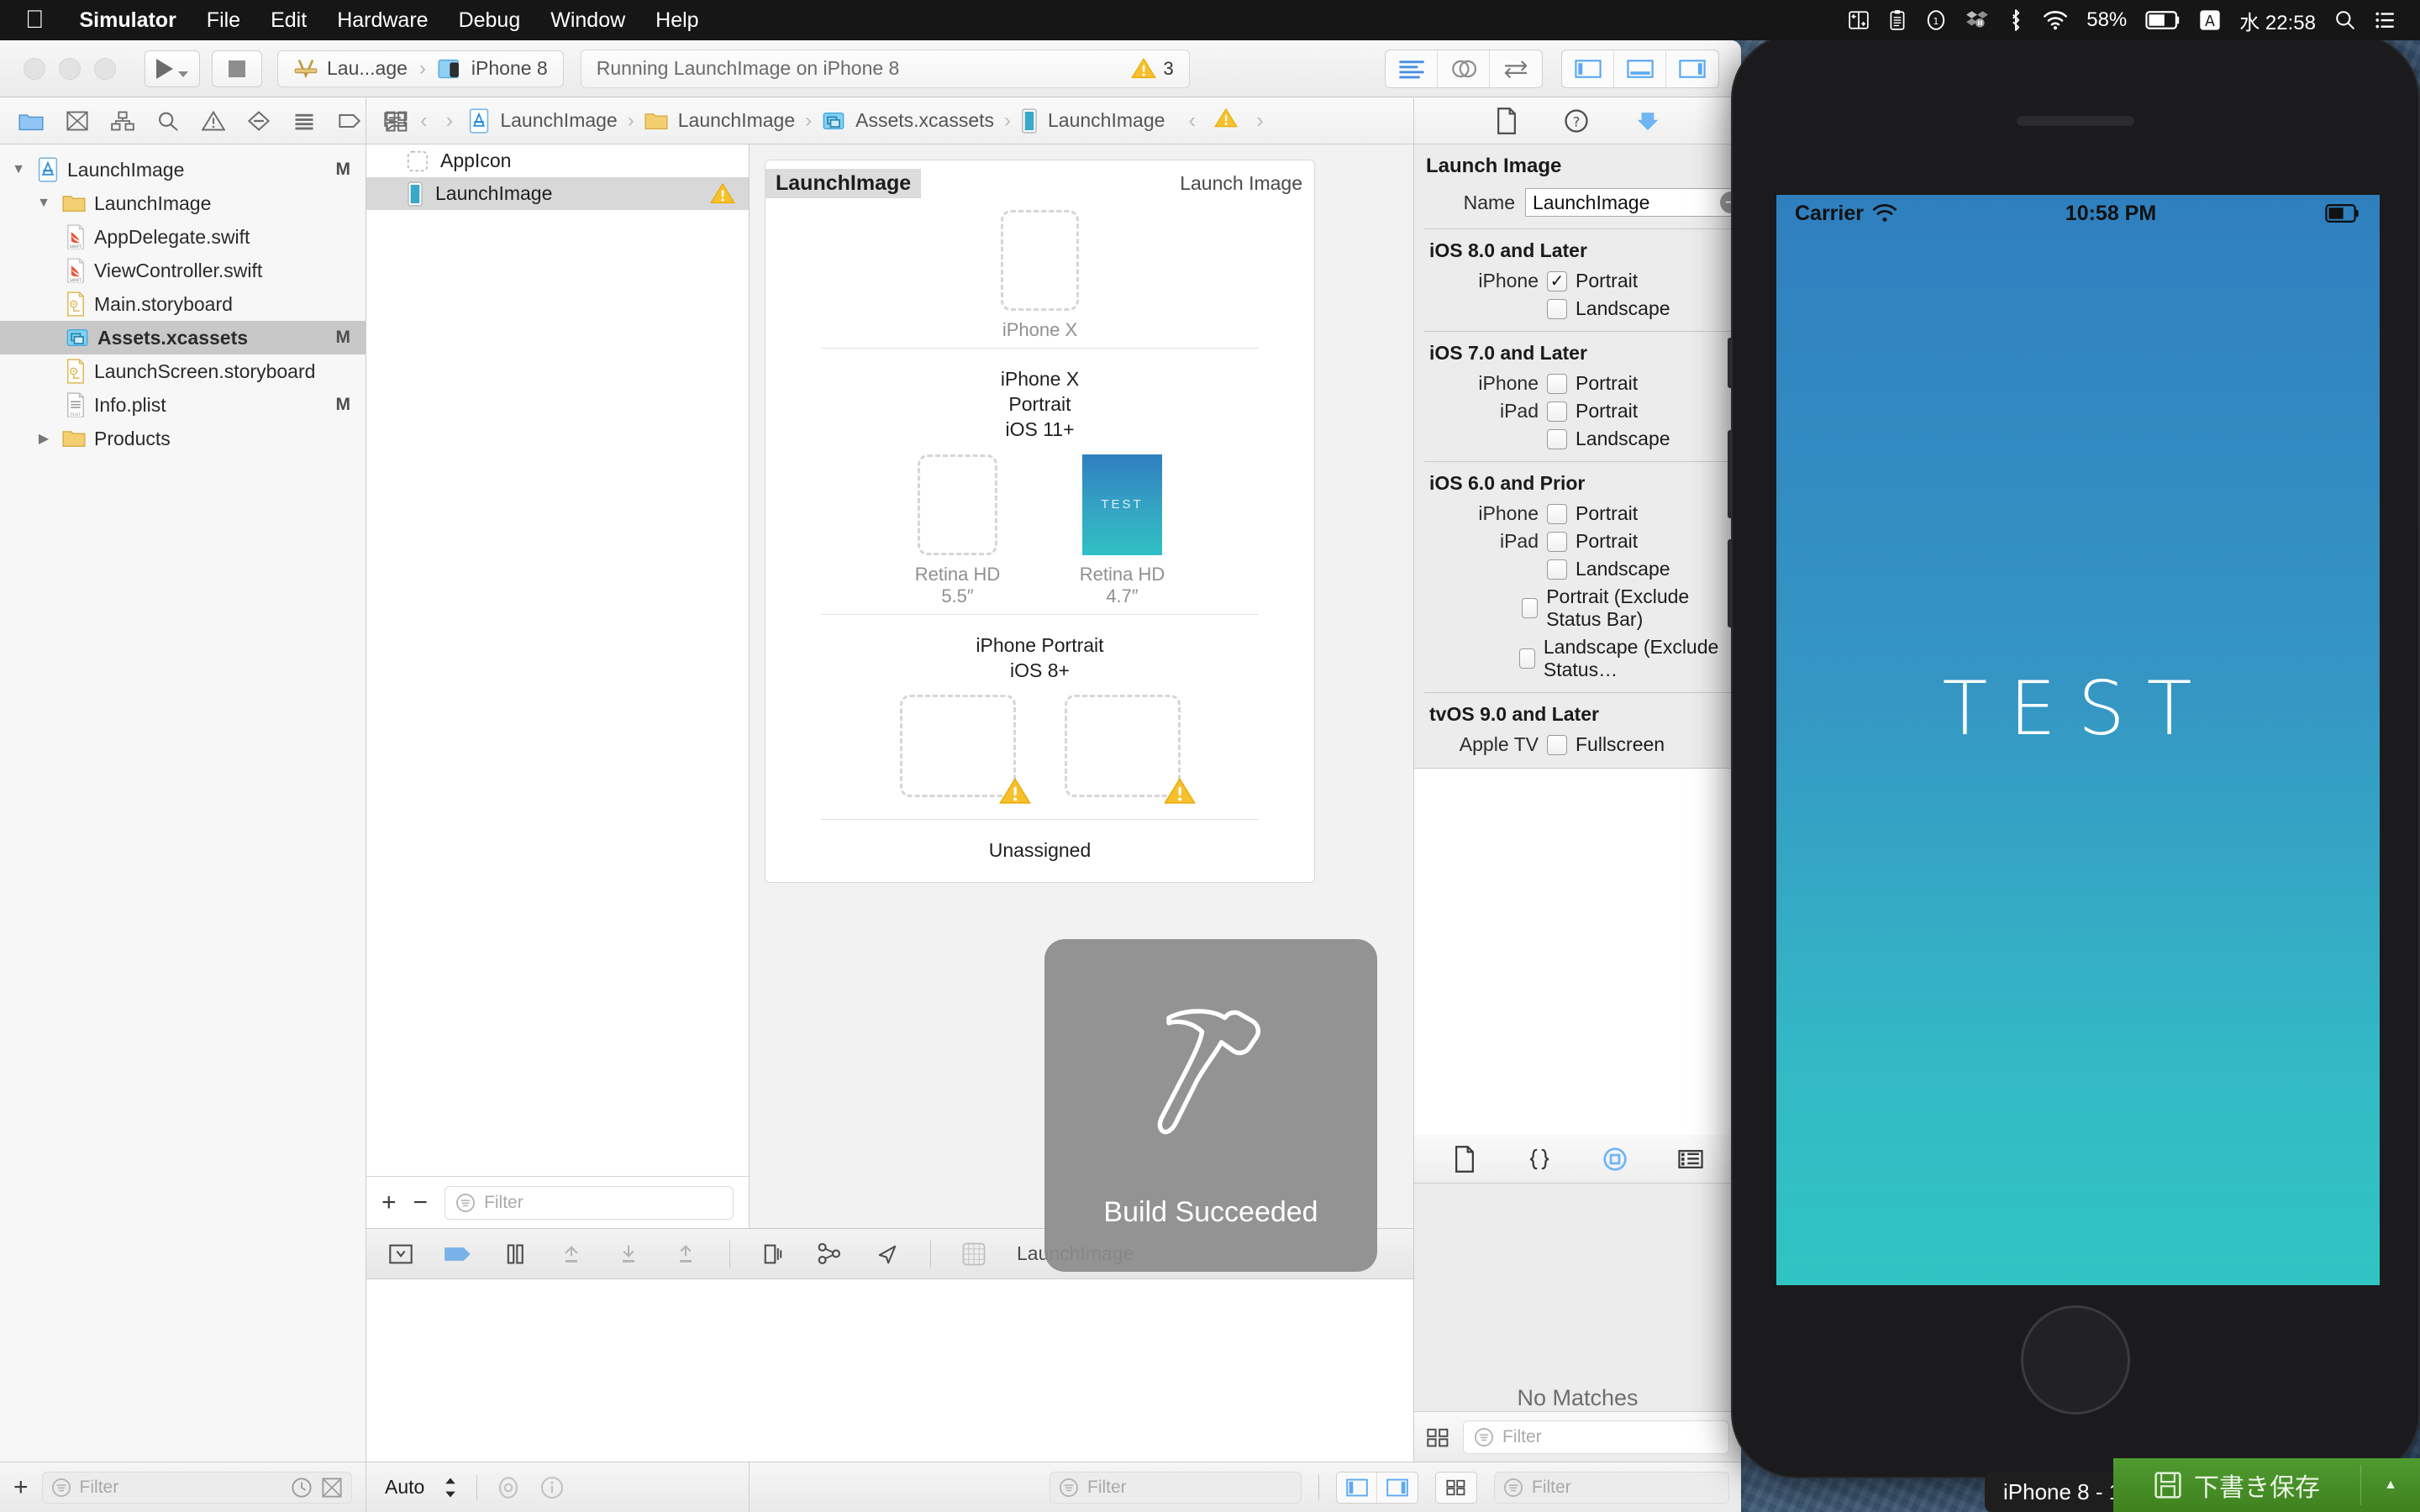 Image resolution: width=2420 pixels, height=1512 pixels. Describe the element at coordinates (1577, 411) in the screenshot. I see `checkbox-row: iPad Portrait` at that location.